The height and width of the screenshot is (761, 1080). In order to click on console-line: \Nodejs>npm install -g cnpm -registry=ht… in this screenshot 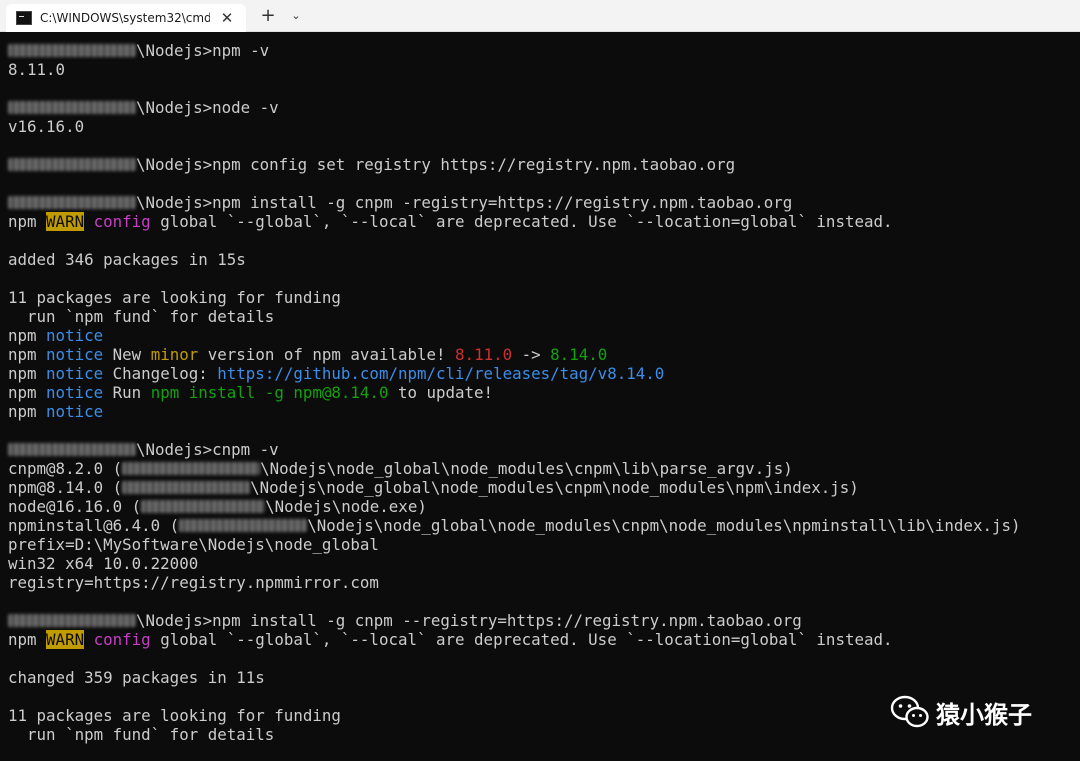, I will do `click(544, 202)`.